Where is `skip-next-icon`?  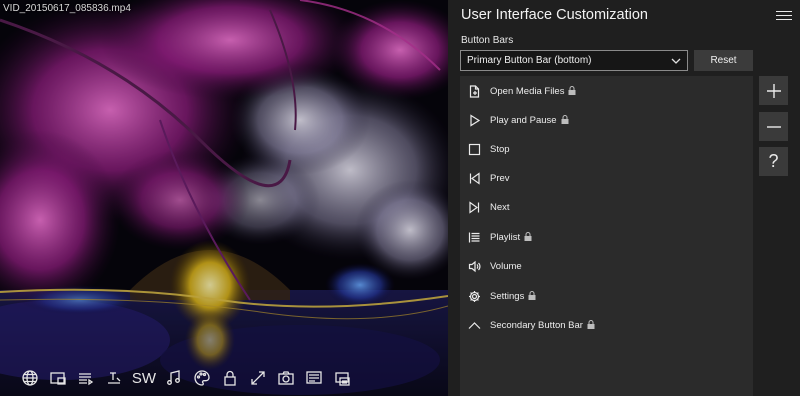
skip-next-icon is located at coordinates (474, 208).